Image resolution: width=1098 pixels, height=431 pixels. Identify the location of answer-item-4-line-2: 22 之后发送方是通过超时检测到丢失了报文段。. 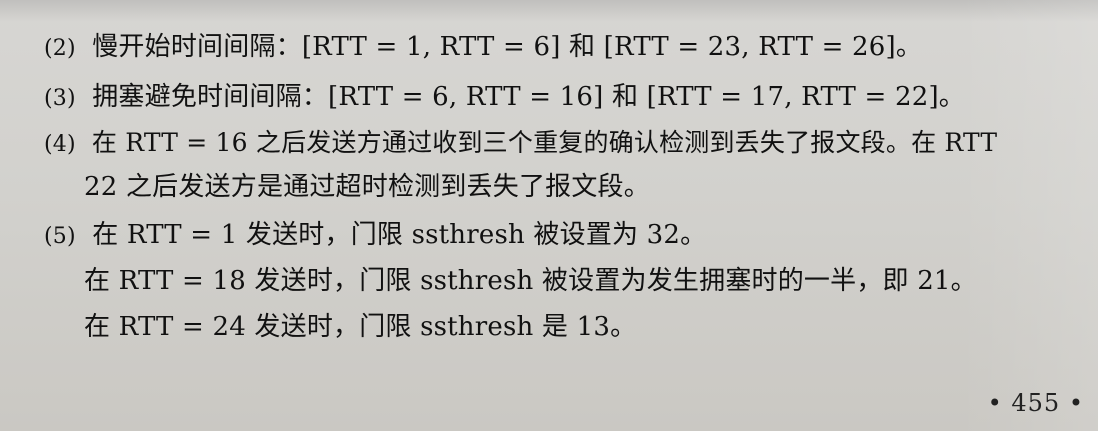
(367, 187).